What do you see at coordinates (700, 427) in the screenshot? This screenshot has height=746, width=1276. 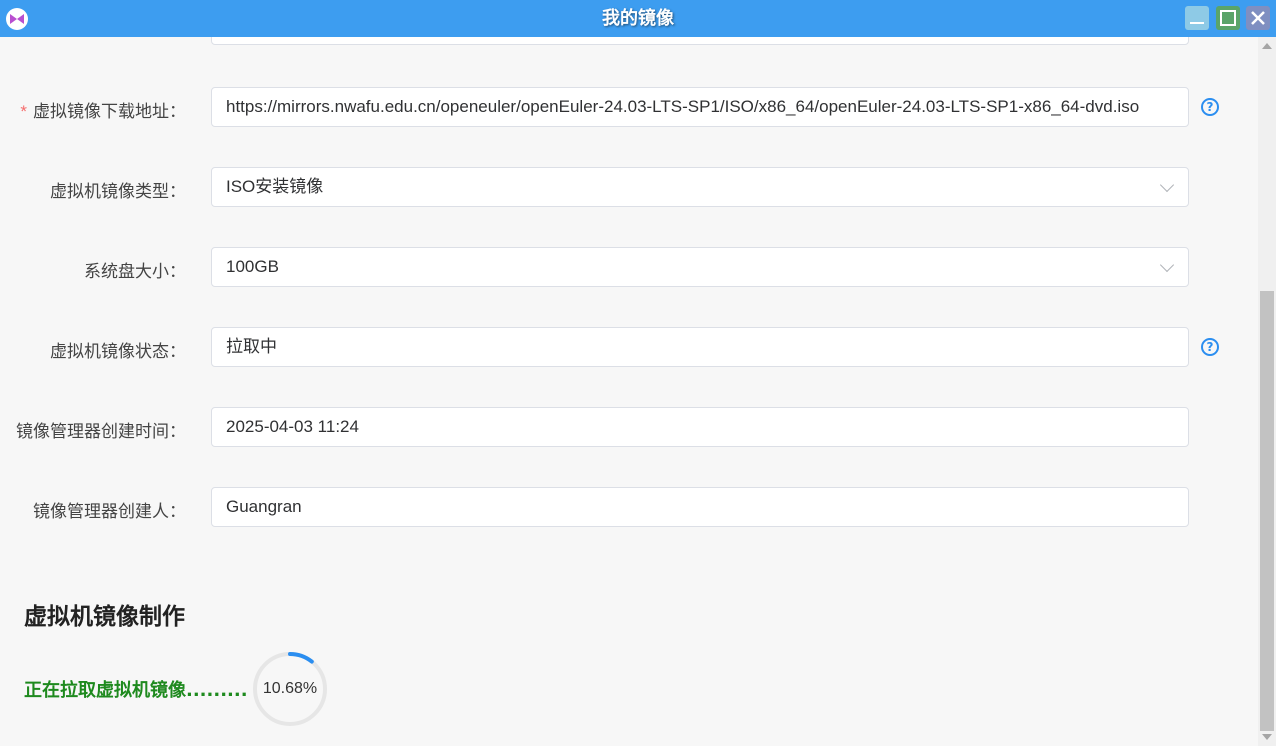 I see `created-time-field: 2025-04-03 11:24` at bounding box center [700, 427].